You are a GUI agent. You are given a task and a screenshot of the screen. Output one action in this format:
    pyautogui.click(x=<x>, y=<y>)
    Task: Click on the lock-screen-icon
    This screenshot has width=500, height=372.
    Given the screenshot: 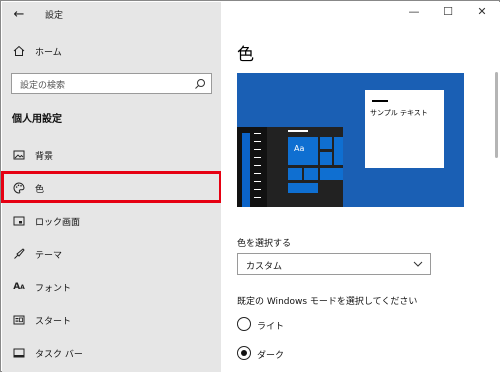 What is the action you would take?
    pyautogui.click(x=19, y=221)
    